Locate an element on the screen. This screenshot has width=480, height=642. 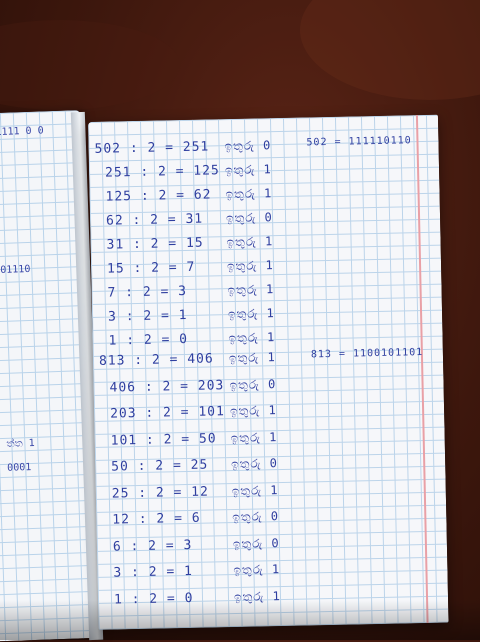
division-equation: 25 : 2 = 12 is located at coordinates (160, 493).